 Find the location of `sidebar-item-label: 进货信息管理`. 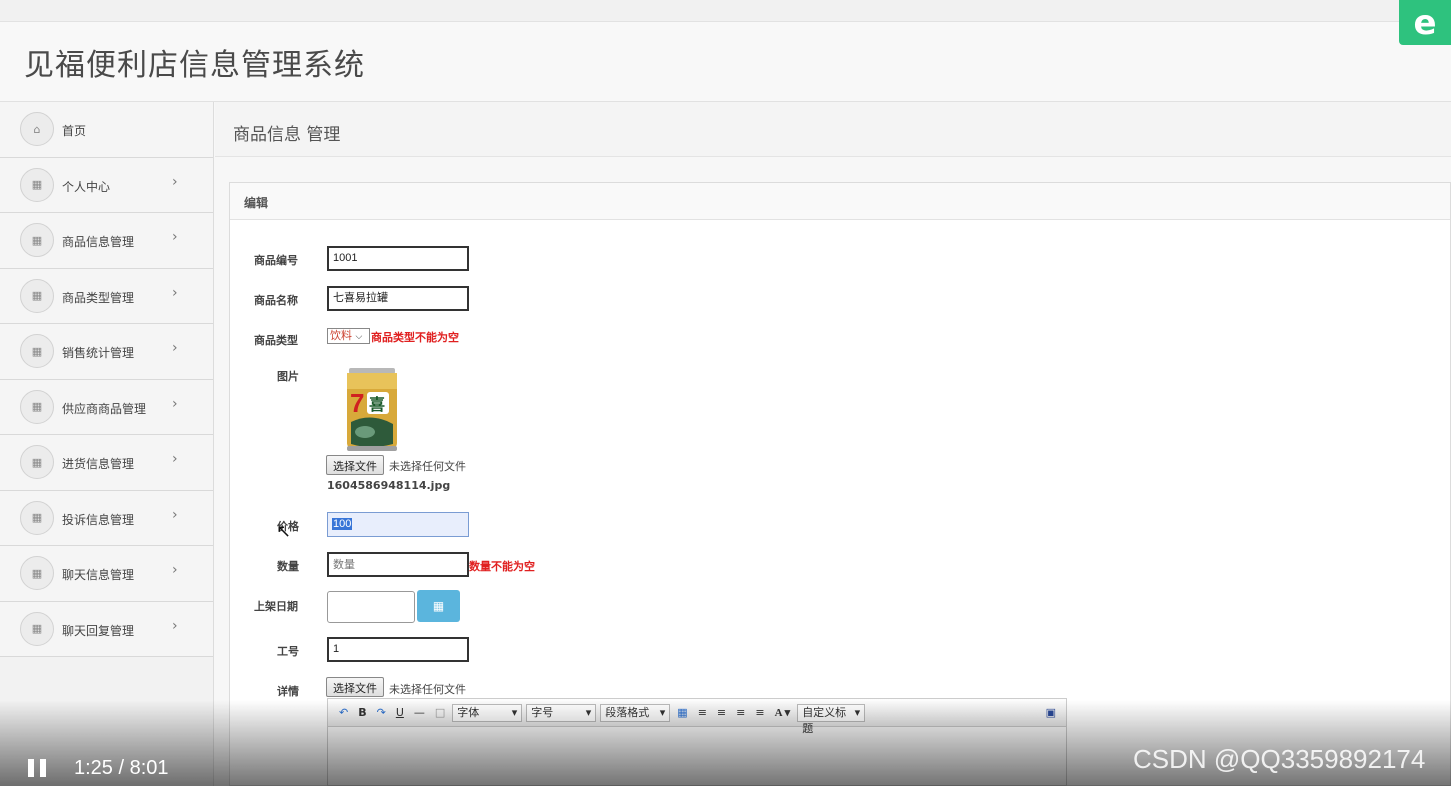

sidebar-item-label: 进货信息管理 is located at coordinates (98, 464).